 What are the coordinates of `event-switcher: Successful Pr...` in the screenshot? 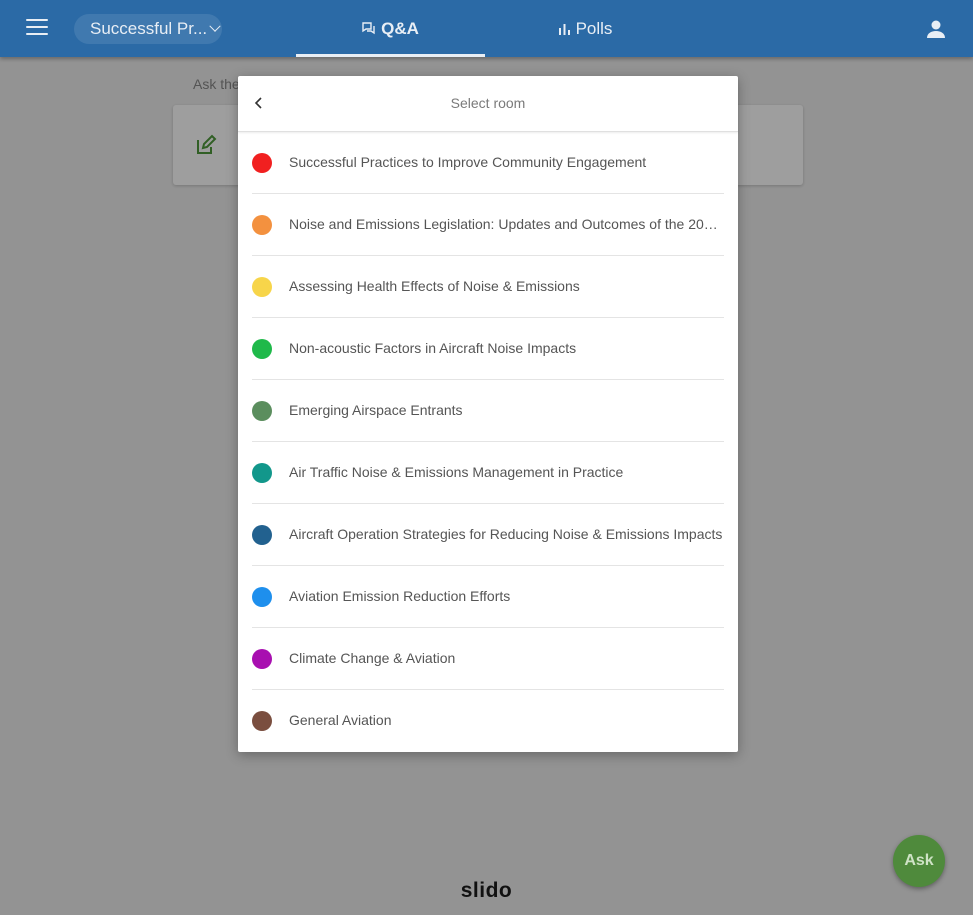 It's located at (148, 29).